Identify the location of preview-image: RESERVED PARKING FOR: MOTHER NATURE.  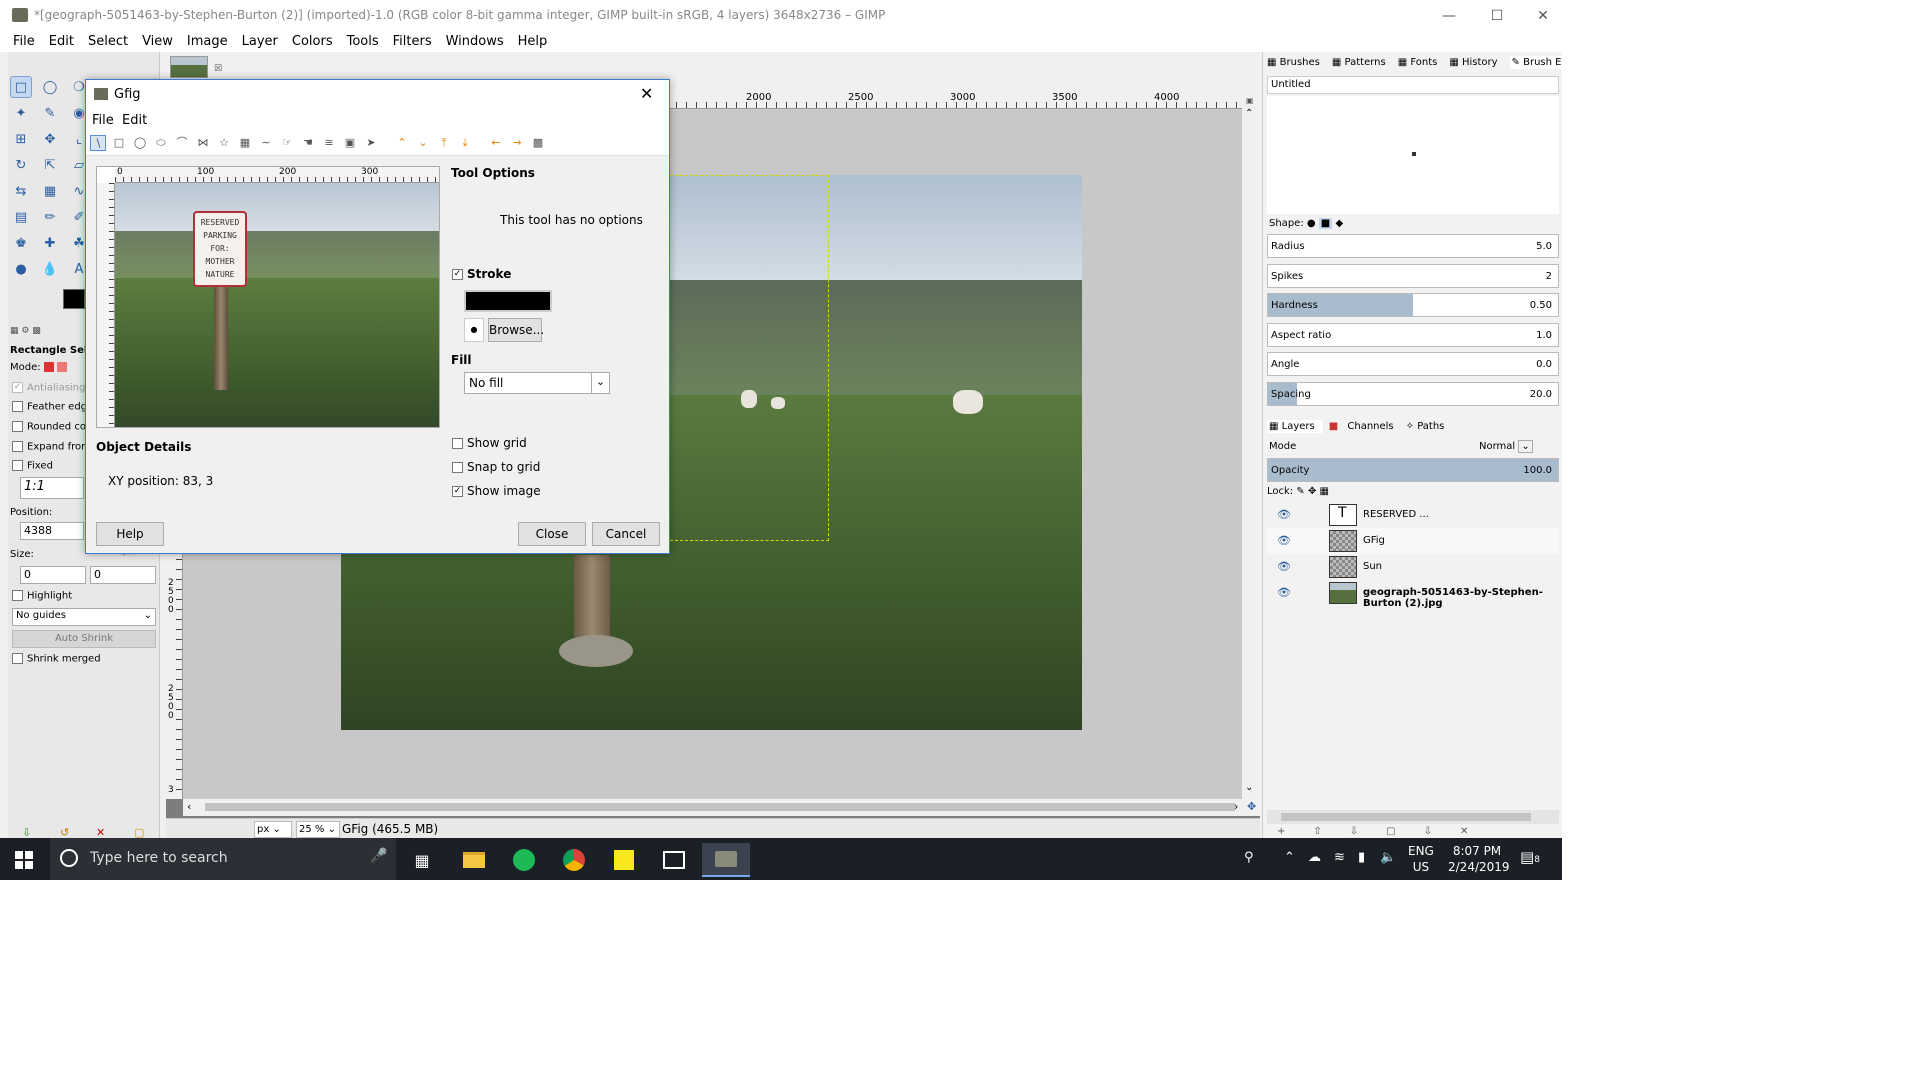
(277, 305).